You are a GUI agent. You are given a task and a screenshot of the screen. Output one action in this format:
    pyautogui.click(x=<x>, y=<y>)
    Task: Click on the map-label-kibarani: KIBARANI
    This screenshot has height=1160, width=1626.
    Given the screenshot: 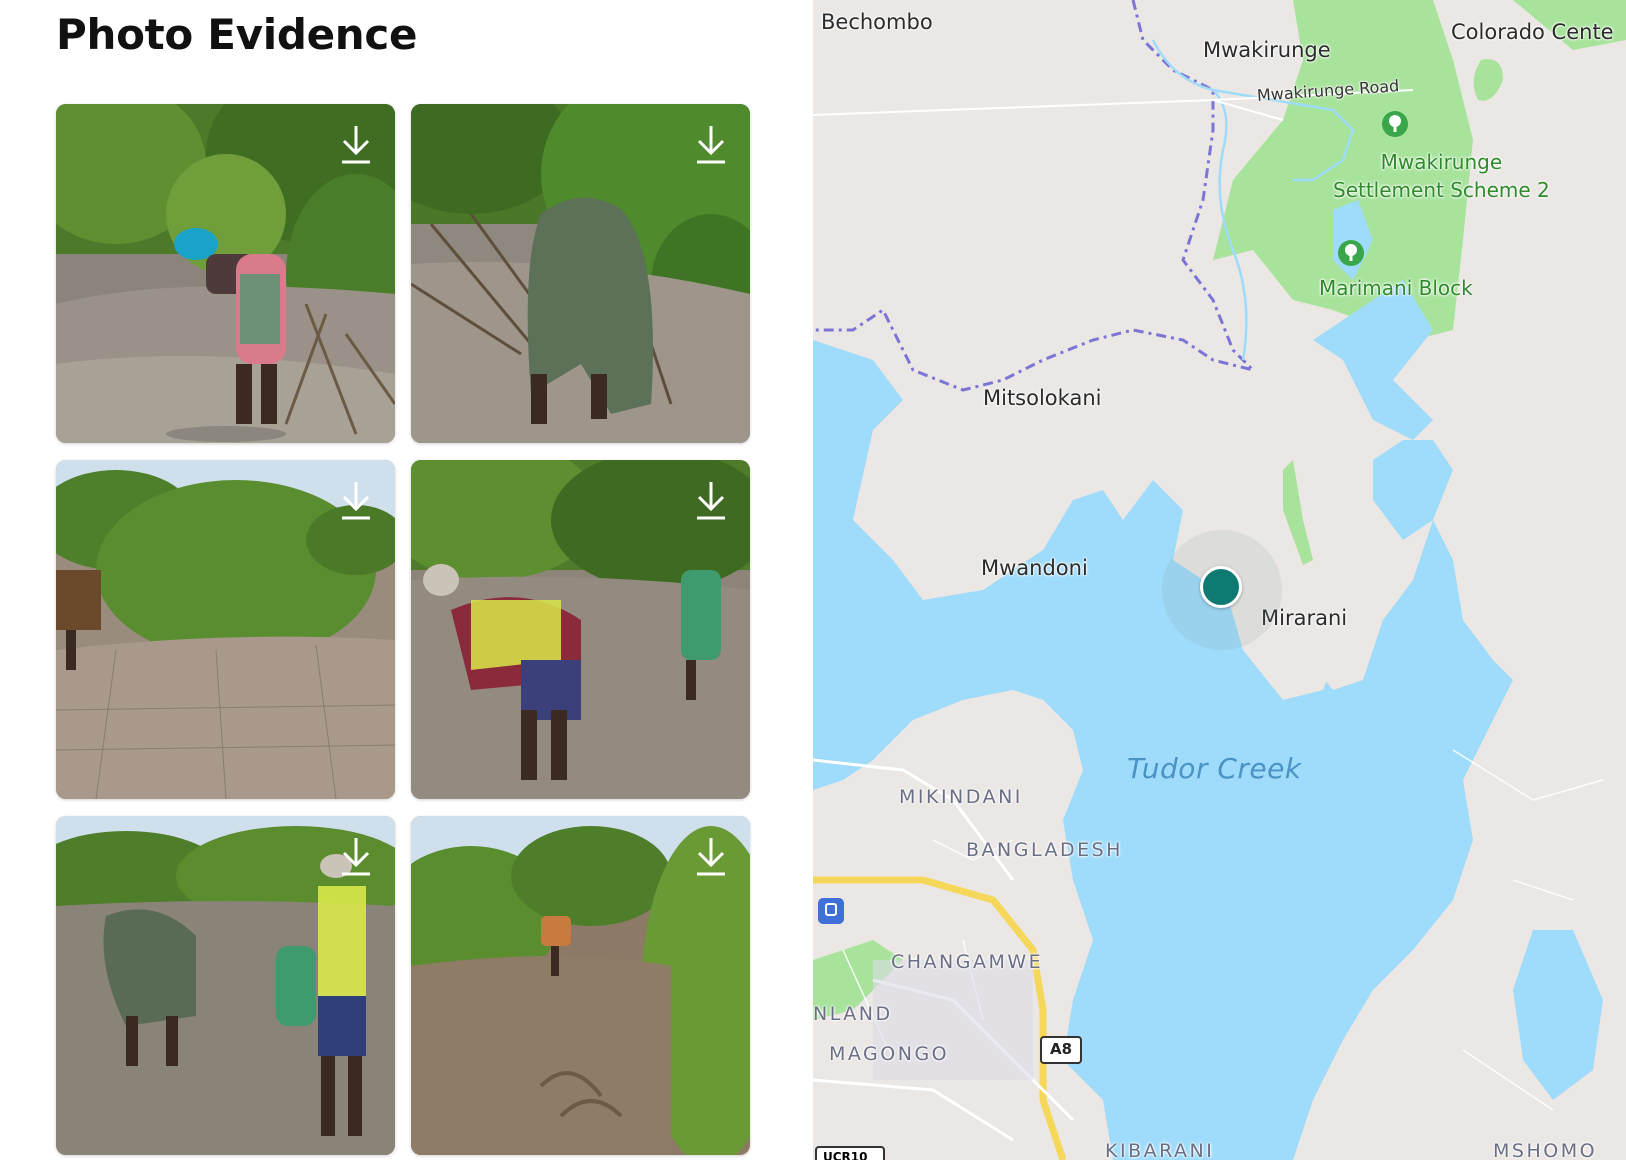 What is the action you would take?
    pyautogui.click(x=1160, y=1150)
    